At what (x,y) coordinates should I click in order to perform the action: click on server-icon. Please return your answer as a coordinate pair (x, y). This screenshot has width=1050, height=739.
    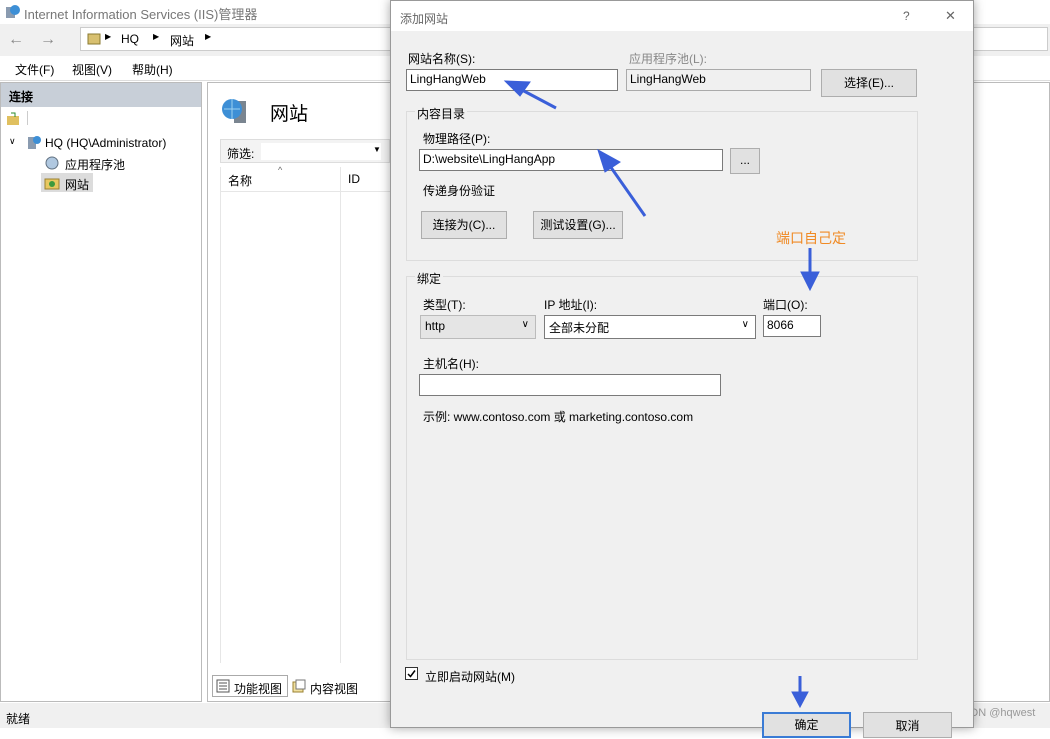
    Looking at the image, I should click on (94, 39).